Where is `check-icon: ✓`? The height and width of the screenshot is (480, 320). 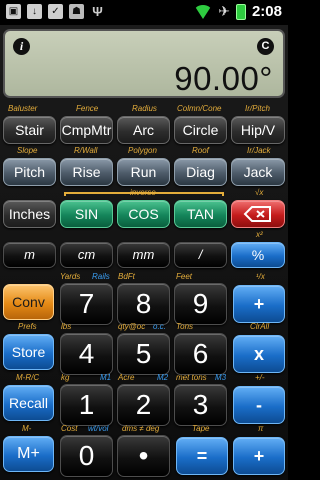 check-icon: ✓ is located at coordinates (55, 11).